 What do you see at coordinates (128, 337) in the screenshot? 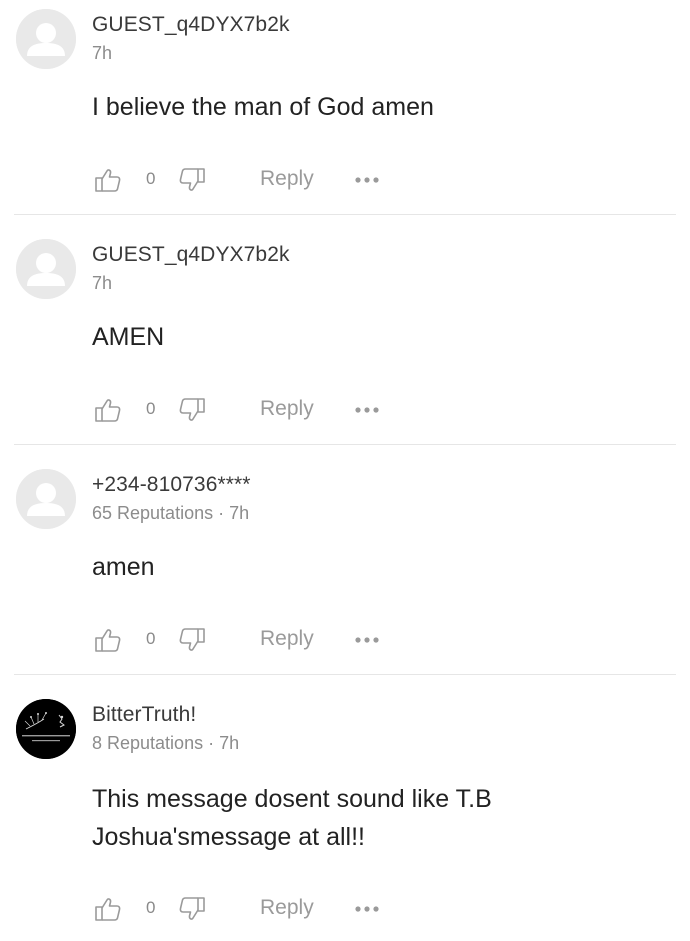
I see `comment-text: AMEN` at bounding box center [128, 337].